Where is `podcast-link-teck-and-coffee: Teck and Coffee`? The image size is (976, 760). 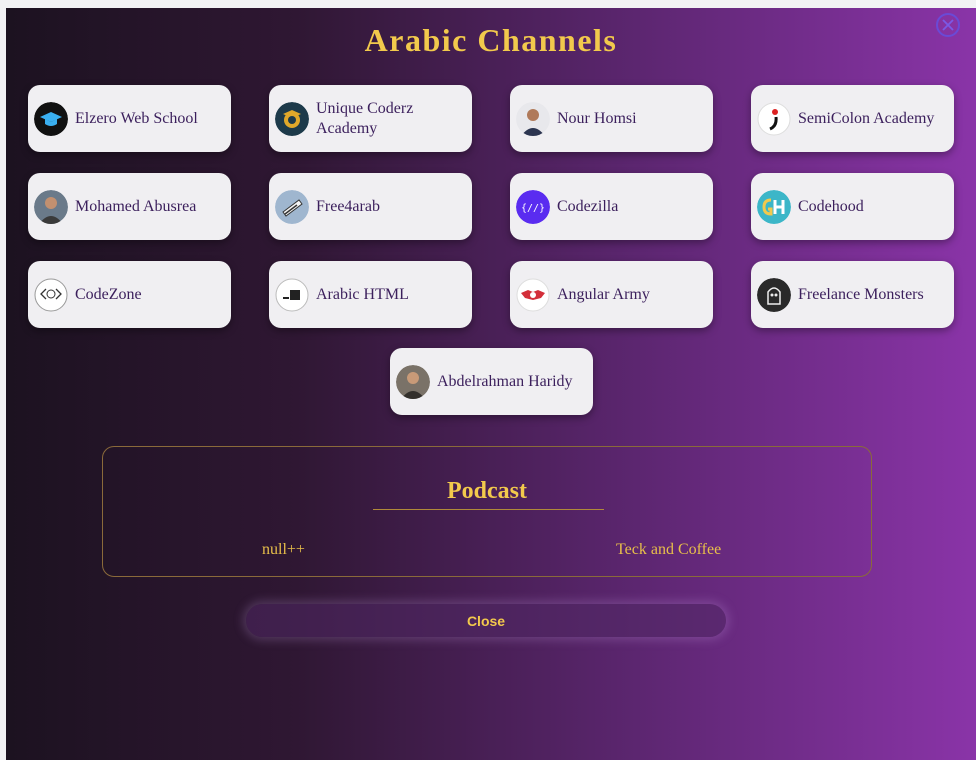 podcast-link-teck-and-coffee: Teck and Coffee is located at coordinates (668, 550).